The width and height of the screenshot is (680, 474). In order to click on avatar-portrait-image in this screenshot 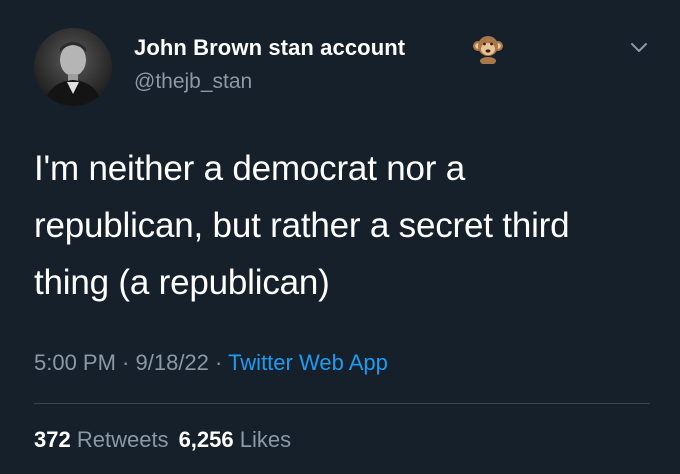, I will do `click(73, 67)`.